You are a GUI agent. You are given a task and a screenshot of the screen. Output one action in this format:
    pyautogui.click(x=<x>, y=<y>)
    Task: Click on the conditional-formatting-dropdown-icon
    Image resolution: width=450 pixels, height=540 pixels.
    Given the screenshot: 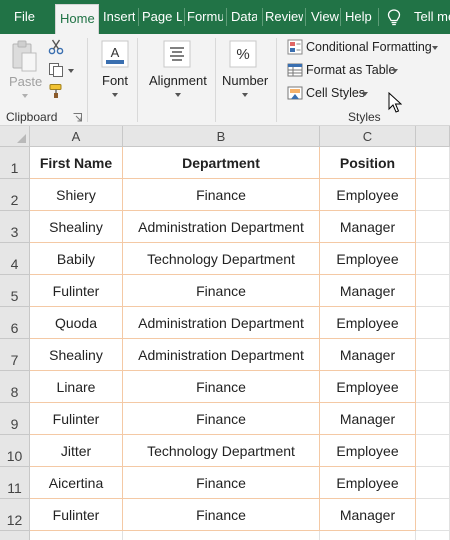 What is the action you would take?
    pyautogui.click(x=435, y=48)
    